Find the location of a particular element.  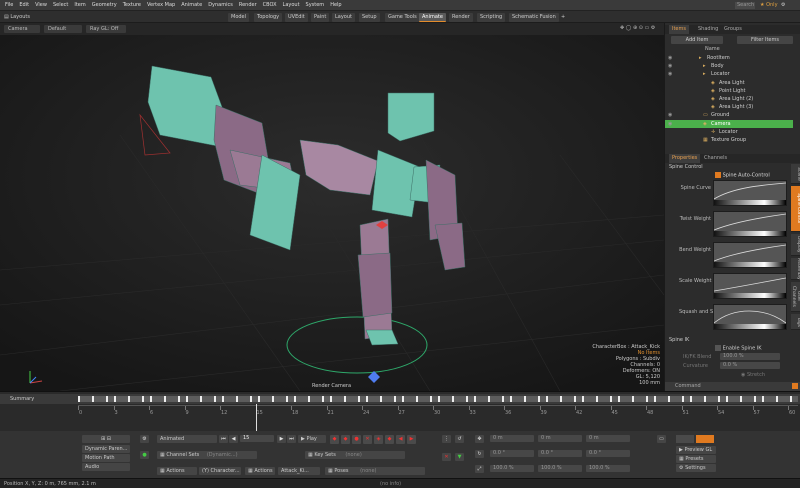

menu-item: System is located at coordinates (315, 5).